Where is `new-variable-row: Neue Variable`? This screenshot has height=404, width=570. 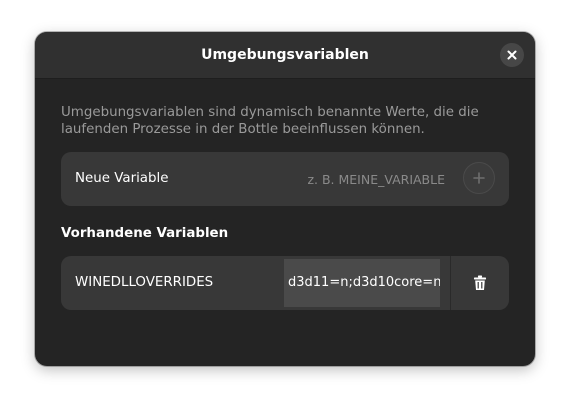
new-variable-row: Neue Variable is located at coordinates (285, 179).